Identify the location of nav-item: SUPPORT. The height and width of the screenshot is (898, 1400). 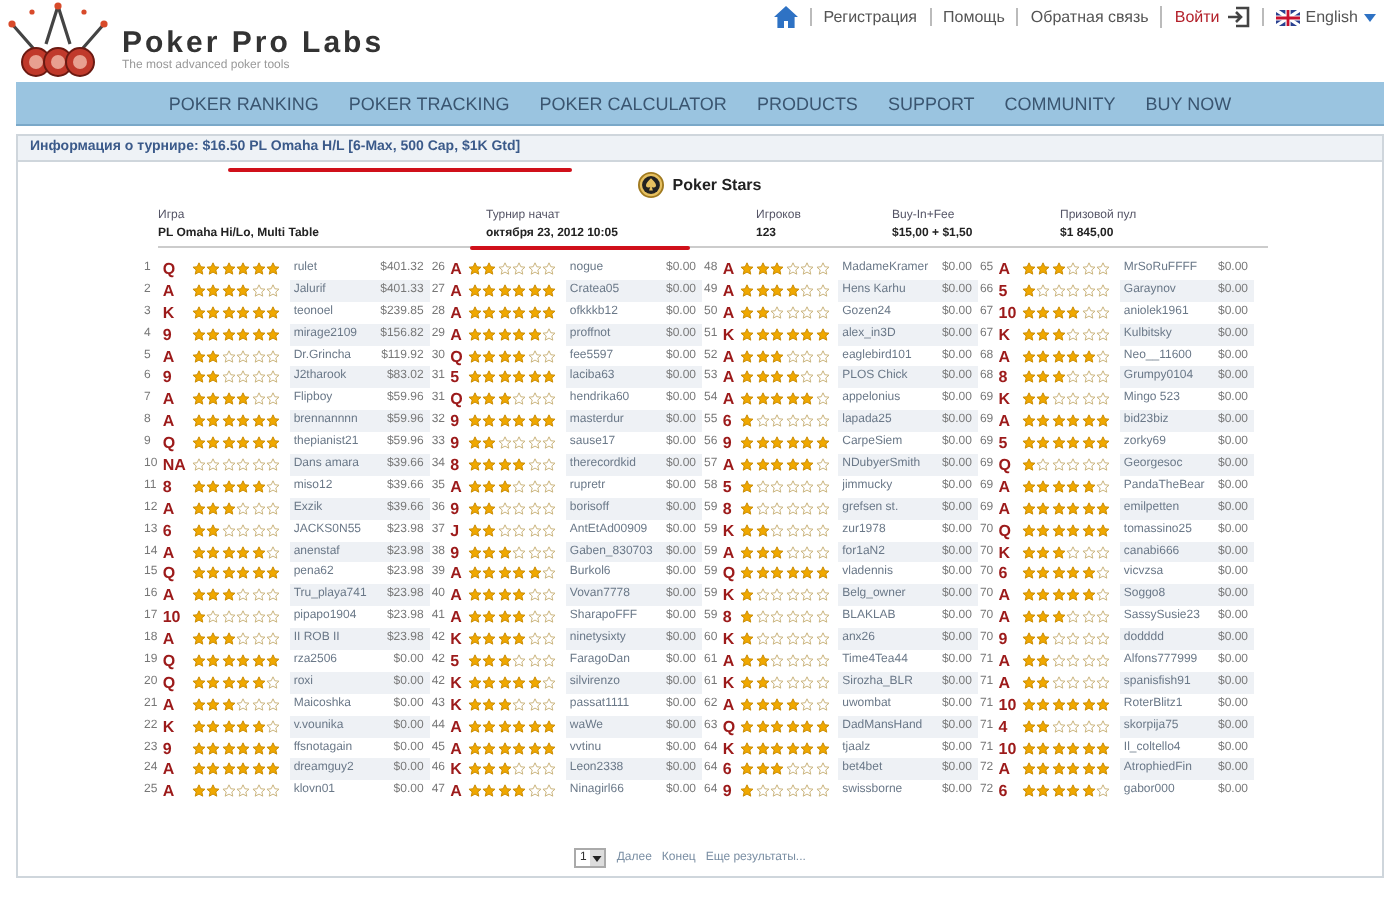
(931, 103).